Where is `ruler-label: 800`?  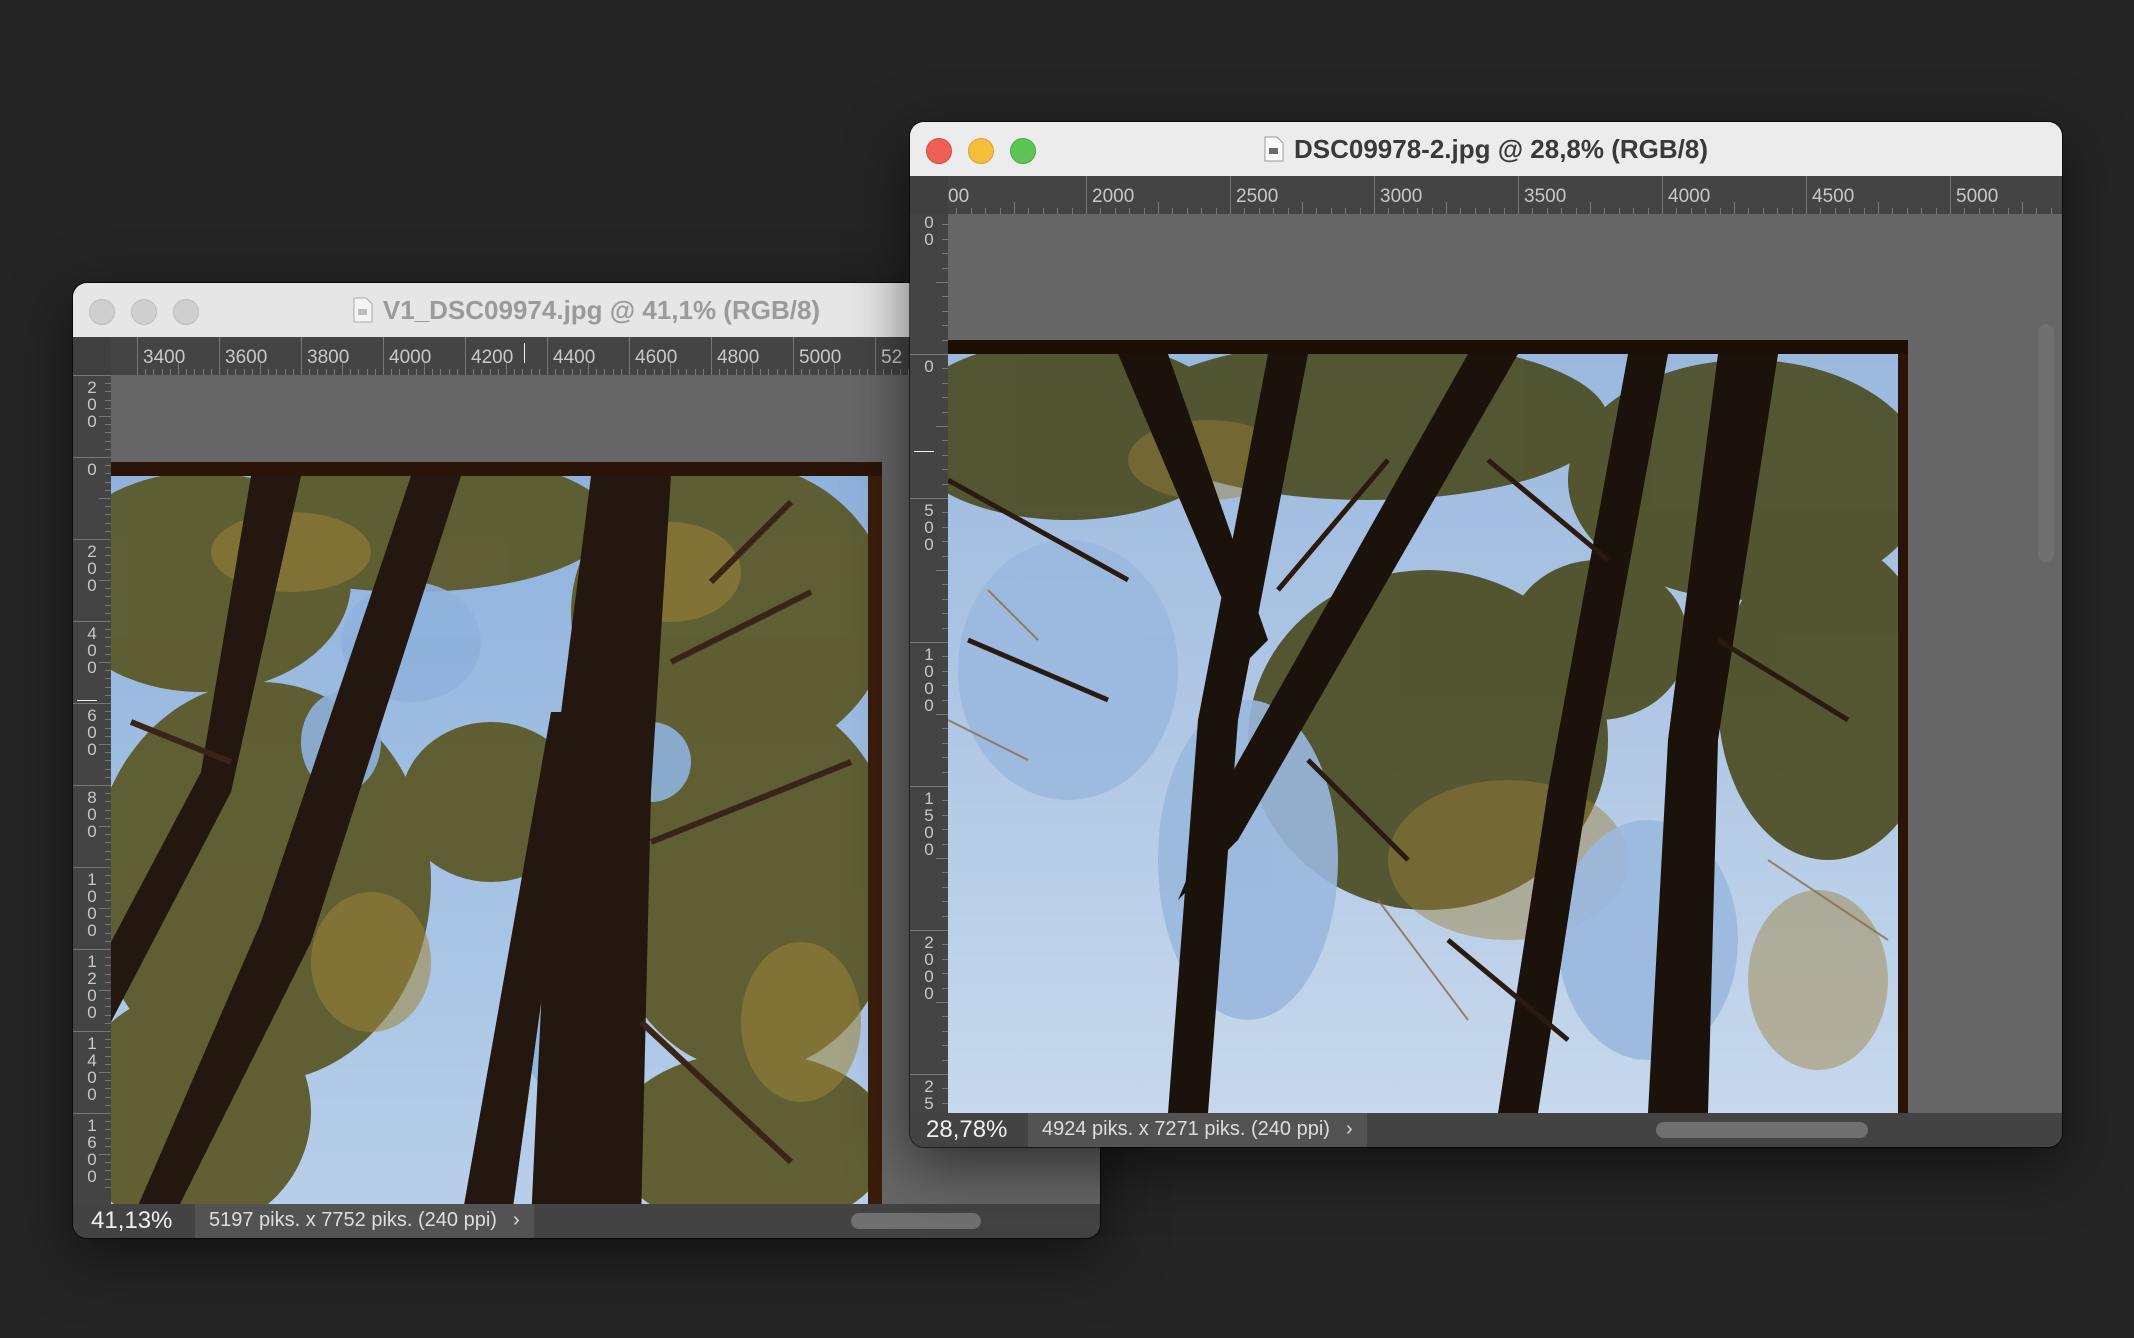
ruler-label: 800 is located at coordinates (92, 814).